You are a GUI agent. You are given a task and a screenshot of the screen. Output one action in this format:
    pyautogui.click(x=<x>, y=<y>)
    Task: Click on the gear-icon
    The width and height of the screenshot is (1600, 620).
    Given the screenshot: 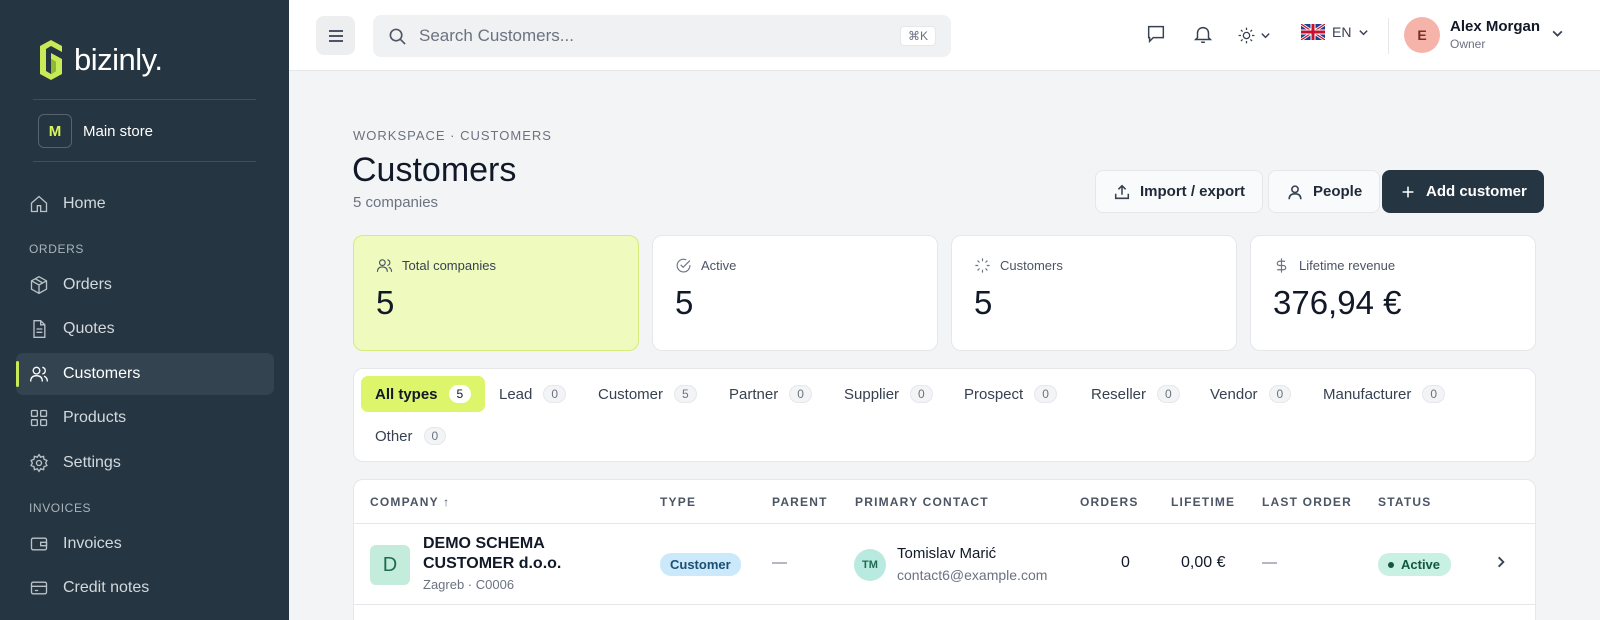 What is the action you would take?
    pyautogui.click(x=39, y=463)
    